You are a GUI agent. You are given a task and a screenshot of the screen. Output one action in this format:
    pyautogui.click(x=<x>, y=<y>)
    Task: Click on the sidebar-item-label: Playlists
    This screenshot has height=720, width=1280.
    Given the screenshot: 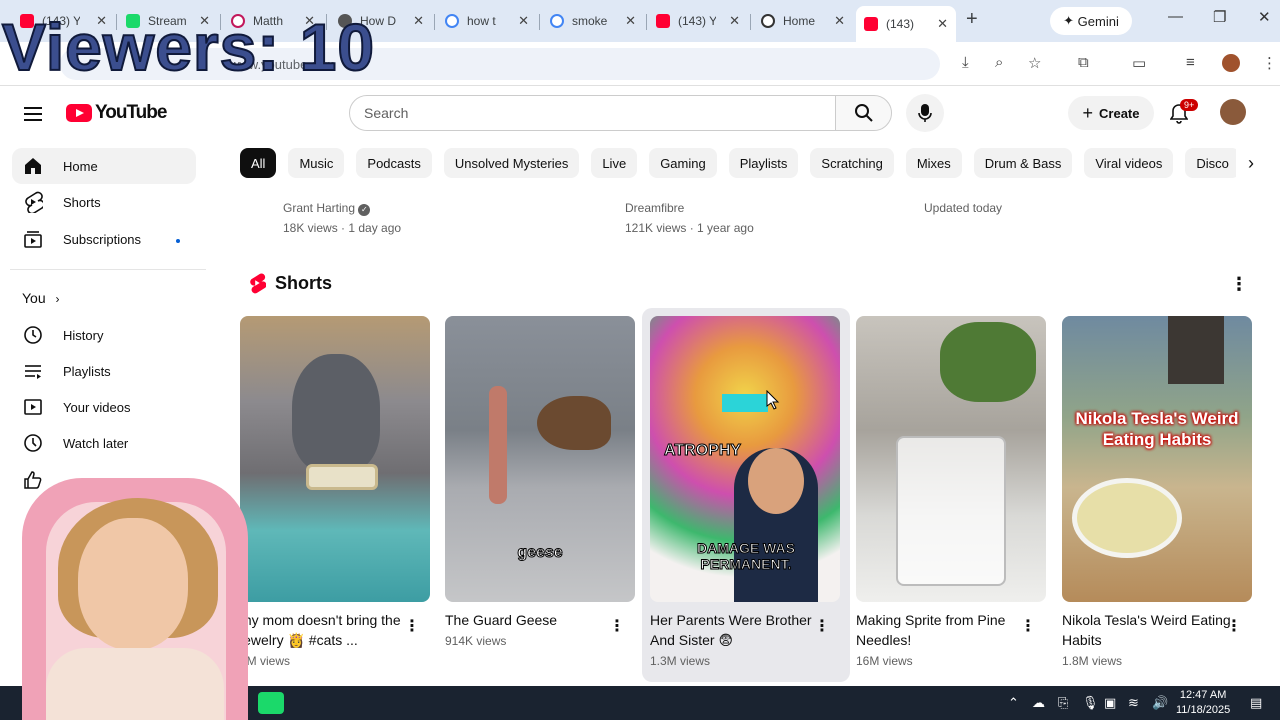 What is the action you would take?
    pyautogui.click(x=87, y=371)
    